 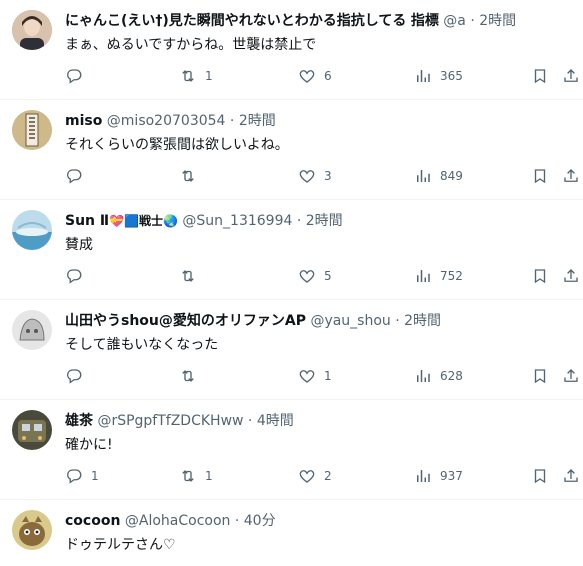 What do you see at coordinates (83, 121) in the screenshot?
I see `display-name: miso` at bounding box center [83, 121].